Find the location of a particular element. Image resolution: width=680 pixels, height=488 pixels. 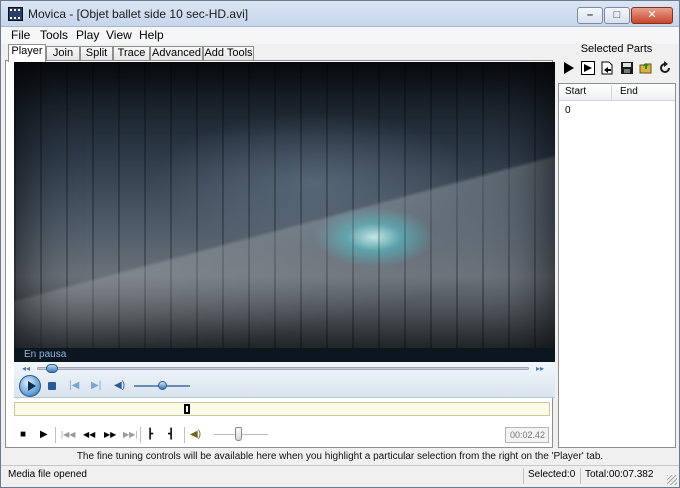

maximize-button: □ is located at coordinates (617, 15).